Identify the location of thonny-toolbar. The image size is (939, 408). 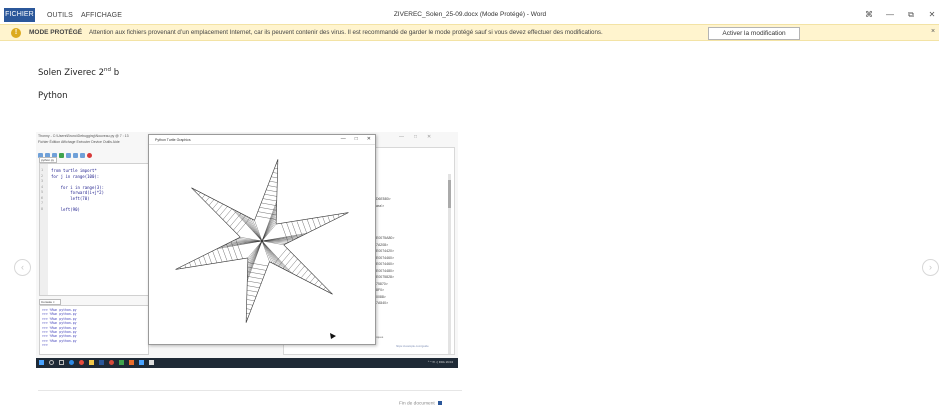
(93, 151).